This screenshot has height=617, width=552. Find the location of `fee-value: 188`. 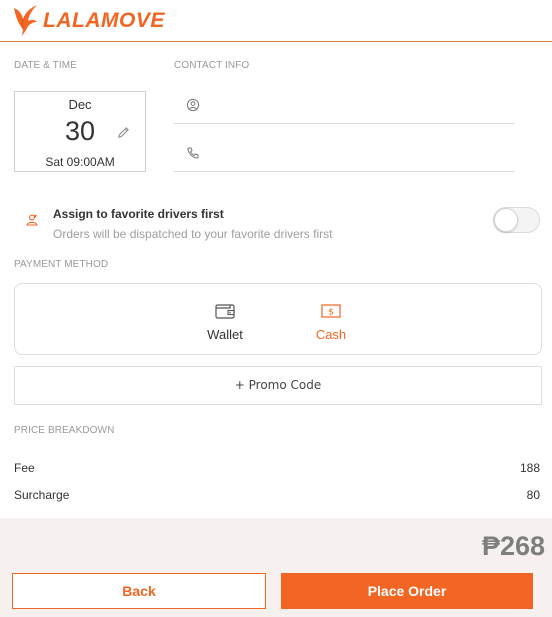

fee-value: 188 is located at coordinates (529, 468).